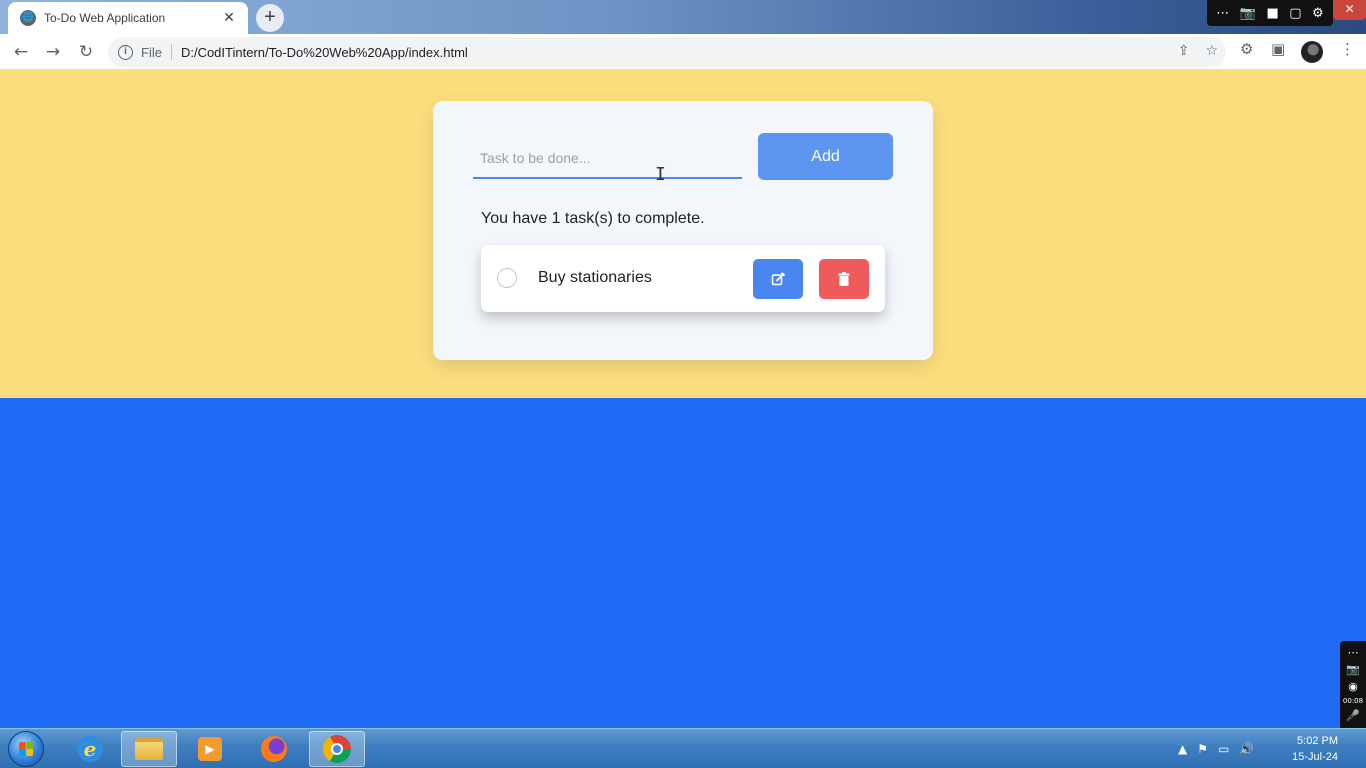 The width and height of the screenshot is (1366, 768). Describe the element at coordinates (1353, 701) in the screenshot. I see `recording-time: 00:08` at that location.